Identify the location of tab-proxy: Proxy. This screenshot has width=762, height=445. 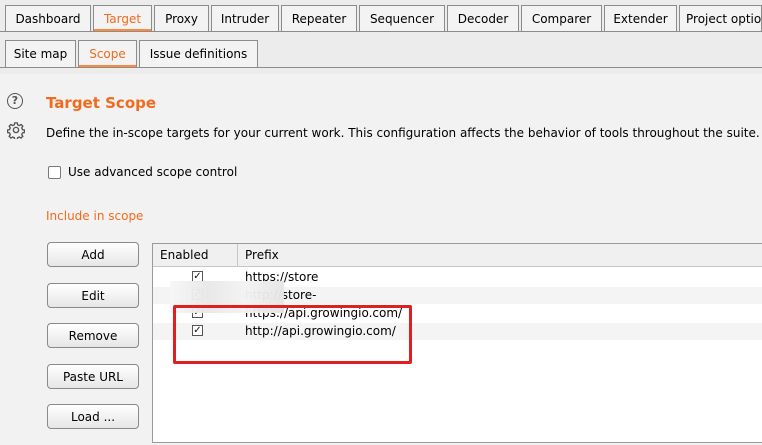
(181, 18).